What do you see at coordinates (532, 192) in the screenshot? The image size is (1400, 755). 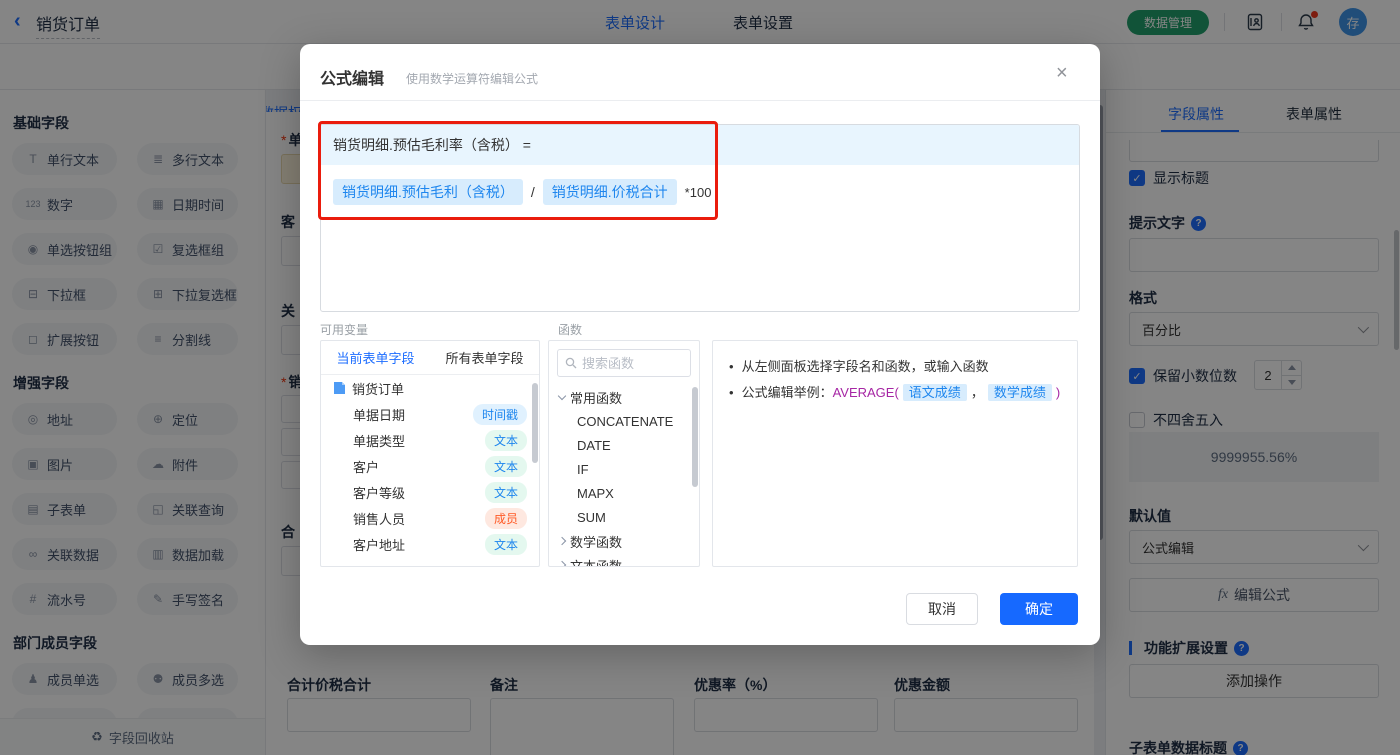 I see `operator: /` at bounding box center [532, 192].